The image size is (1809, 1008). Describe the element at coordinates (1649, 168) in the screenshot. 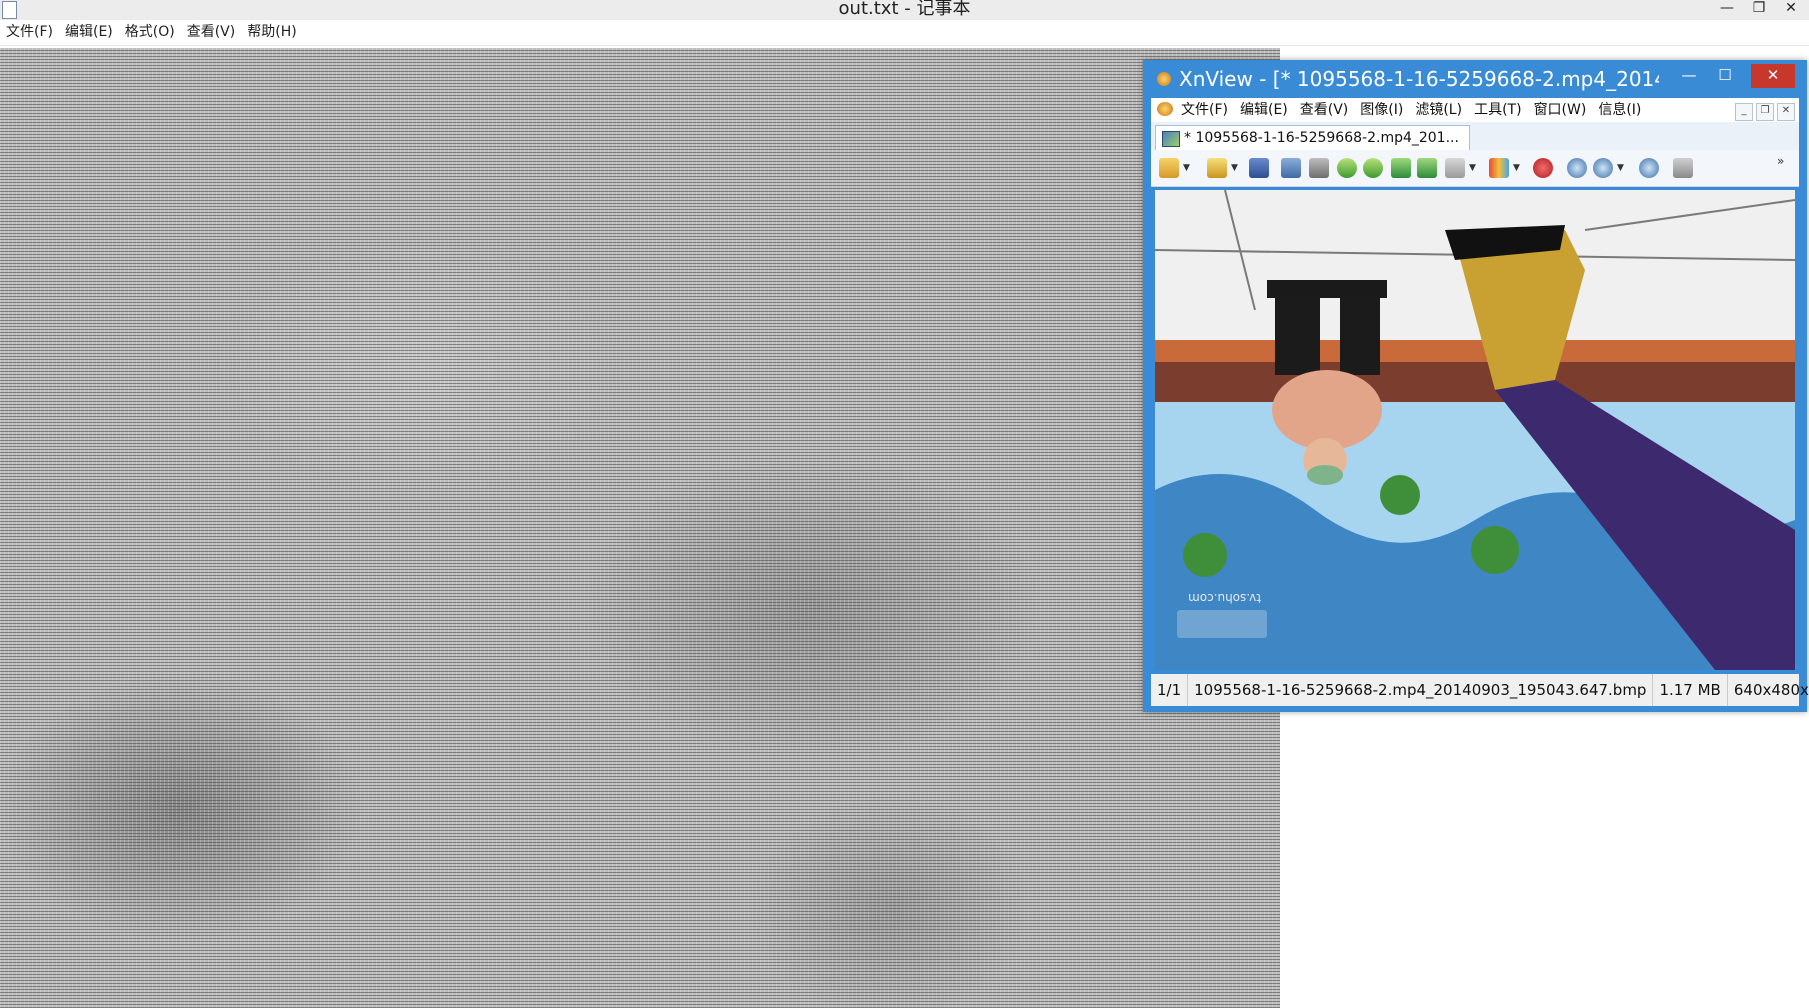

I see `zoom-out-icon` at that location.